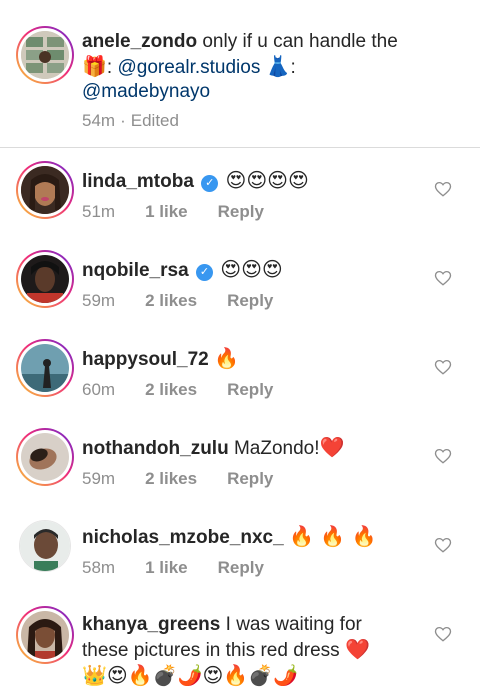 Image resolution: width=480 pixels, height=694 pixels. What do you see at coordinates (155, 448) in the screenshot?
I see `comment-username: nothandoh_zulu` at bounding box center [155, 448].